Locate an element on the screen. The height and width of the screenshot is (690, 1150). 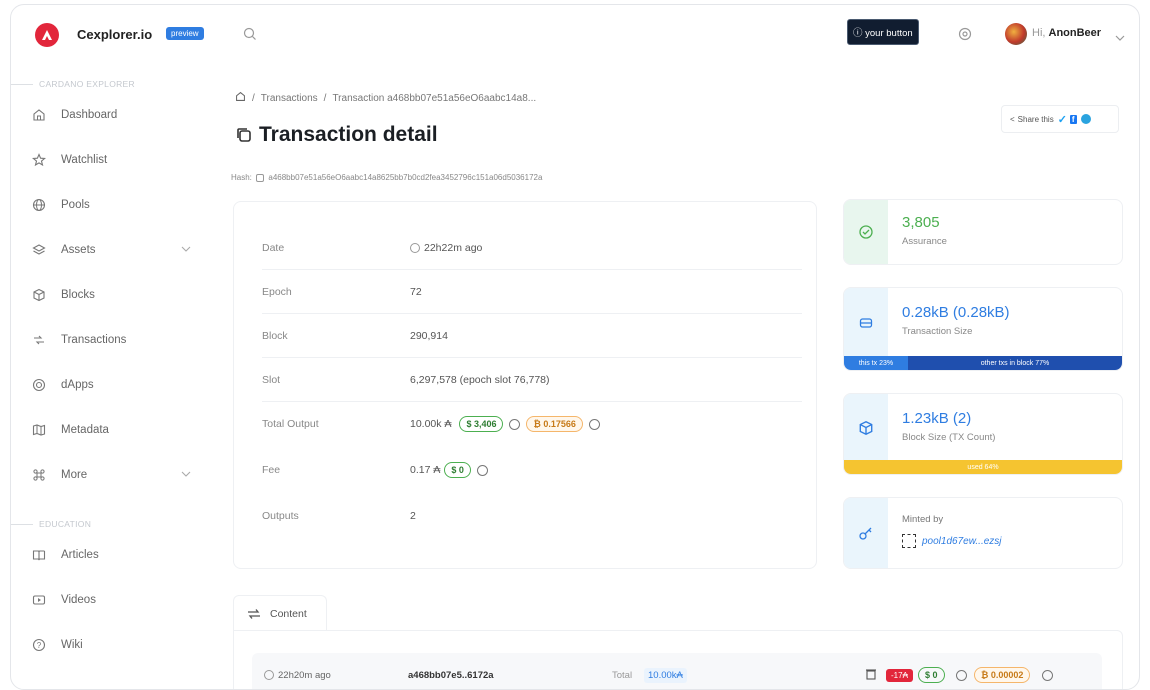
sidebar-item-more: More is located at coordinates (111, 475).